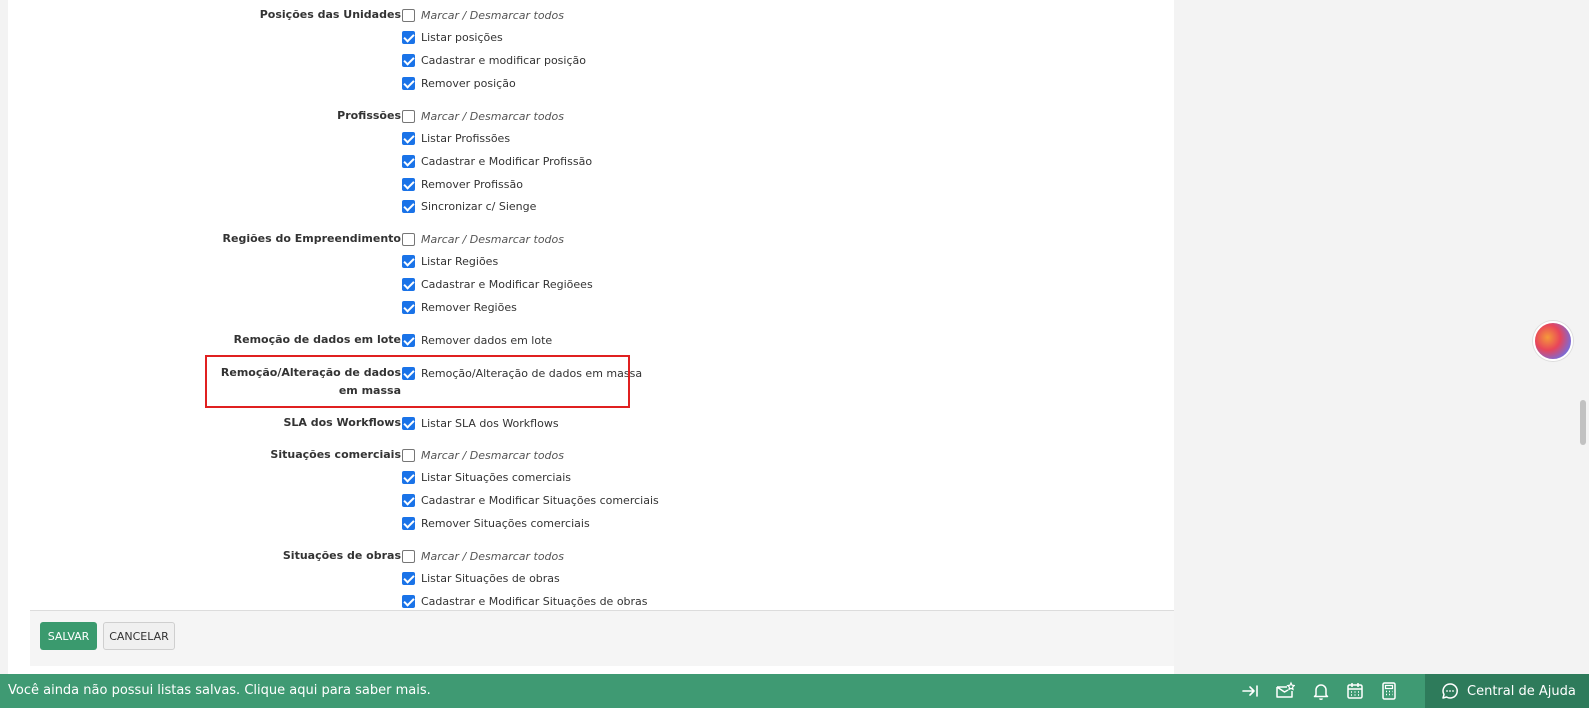 This screenshot has height=708, width=1589. I want to click on permission-option: Listar posições, so click(452, 38).